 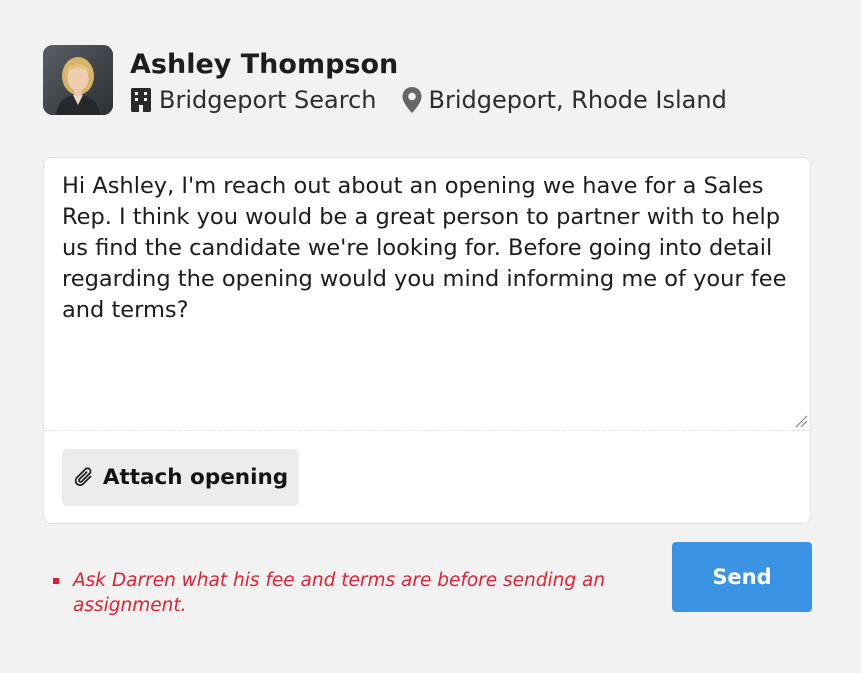 I want to click on resize-grip-icon, so click(x=801, y=420).